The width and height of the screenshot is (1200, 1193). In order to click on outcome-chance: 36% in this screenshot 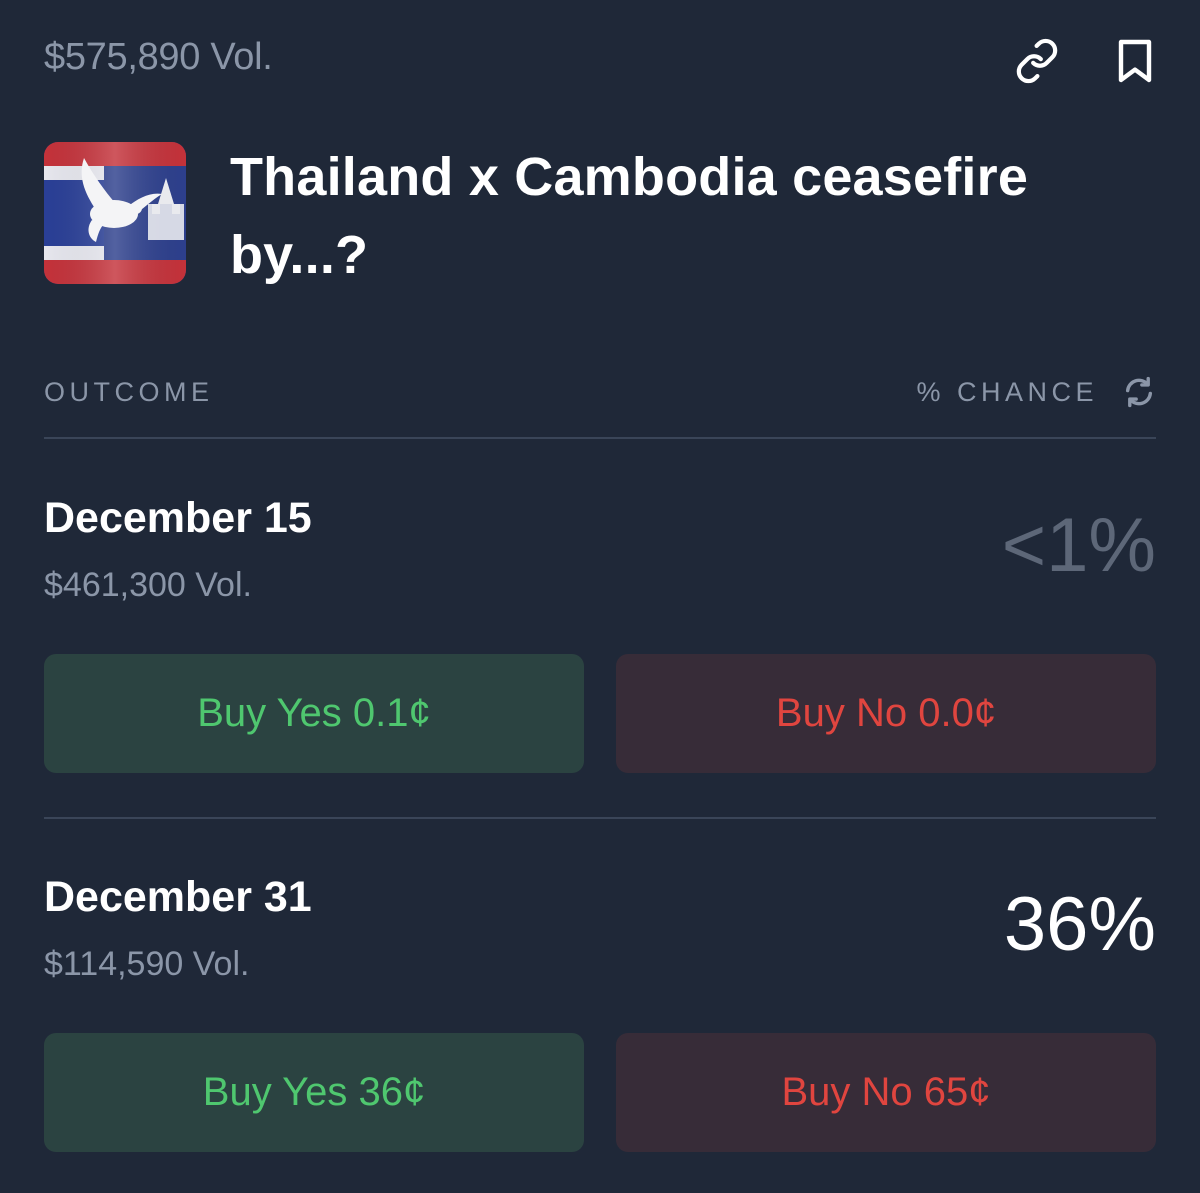, I will do `click(1079, 924)`.